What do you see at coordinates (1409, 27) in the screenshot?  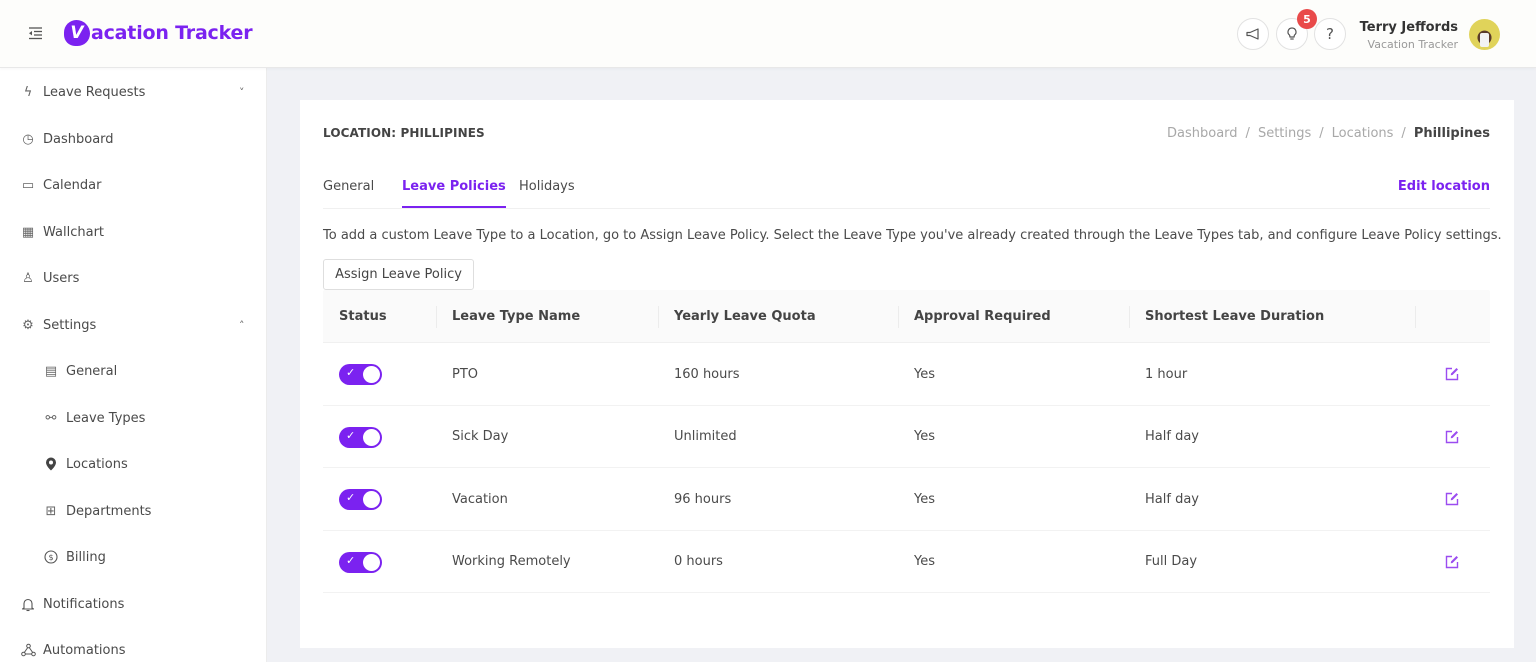 I see `user-name: Terry Jeffords` at bounding box center [1409, 27].